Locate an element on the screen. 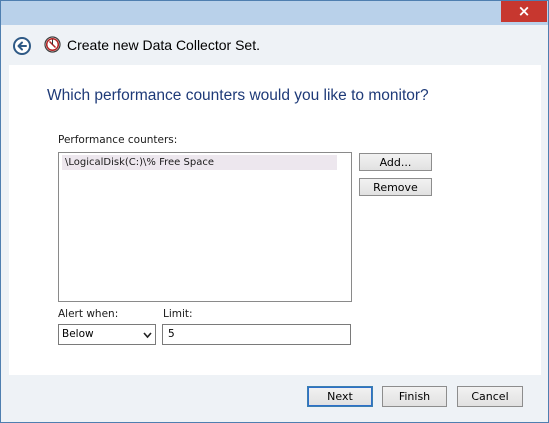  counters-label: Performance counters: is located at coordinates (118, 140).